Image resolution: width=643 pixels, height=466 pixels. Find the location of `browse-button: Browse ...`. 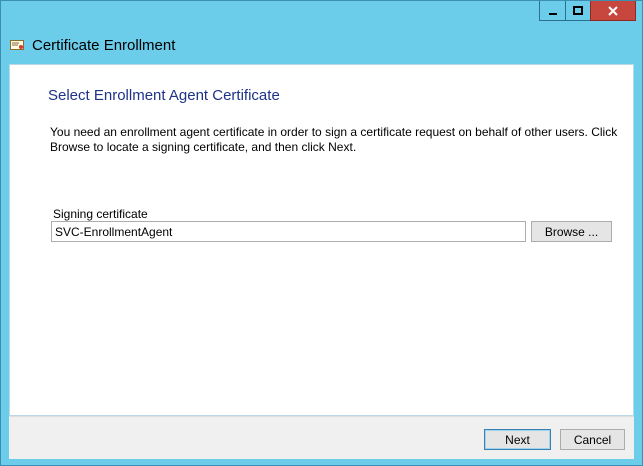

browse-button: Browse ... is located at coordinates (571, 231).